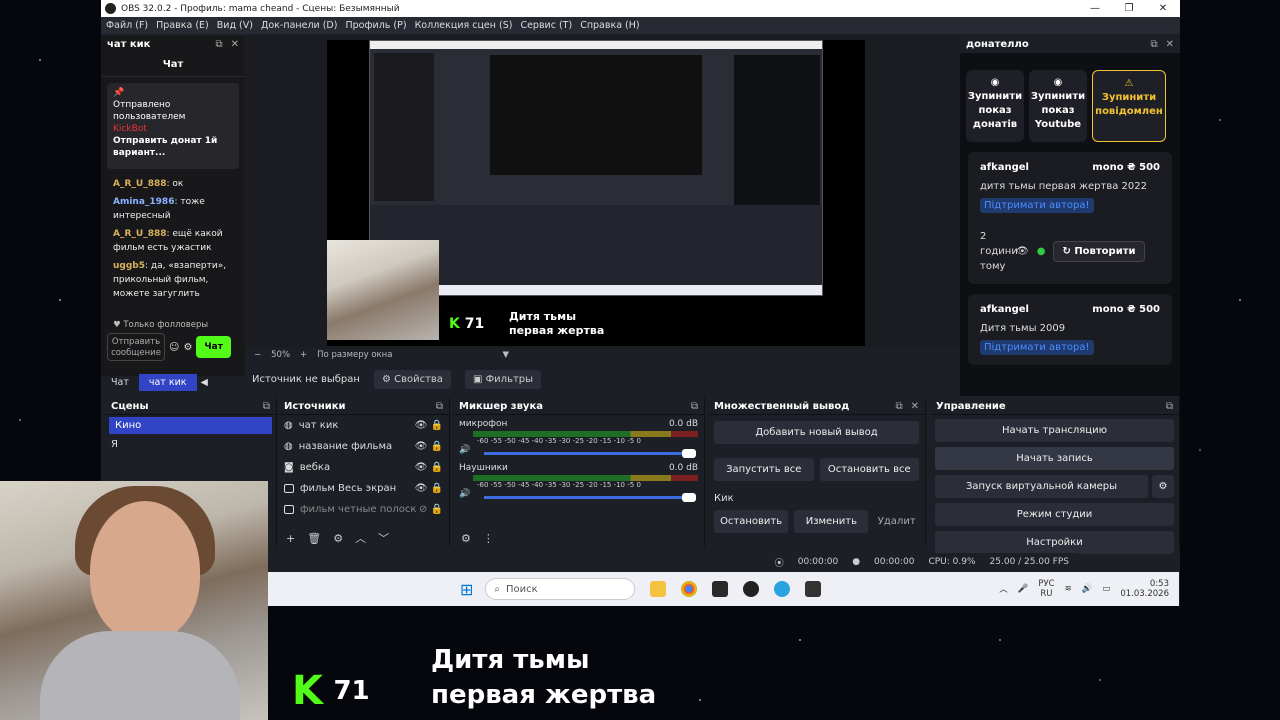 The width and height of the screenshot is (1280, 720). Describe the element at coordinates (360, 538) in the screenshot. I see `up-icon: ︿` at that location.